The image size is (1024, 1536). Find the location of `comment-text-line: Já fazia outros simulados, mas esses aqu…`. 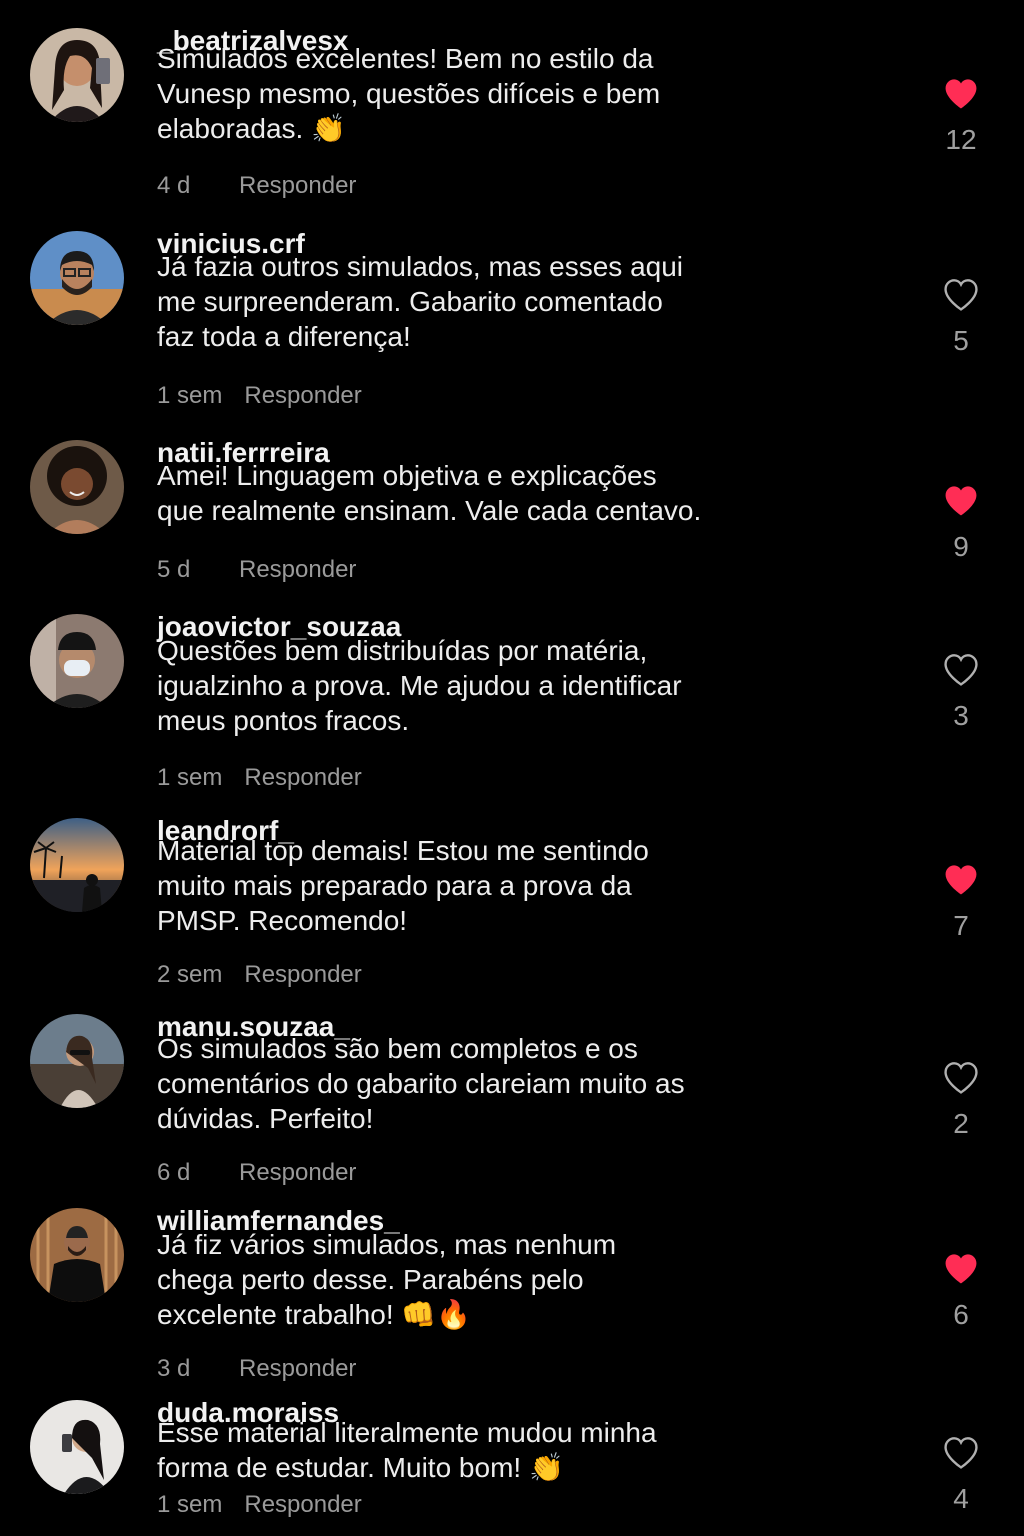

comment-text-line: Já fazia outros simulados, mas esses aqu… is located at coordinates (420, 266).